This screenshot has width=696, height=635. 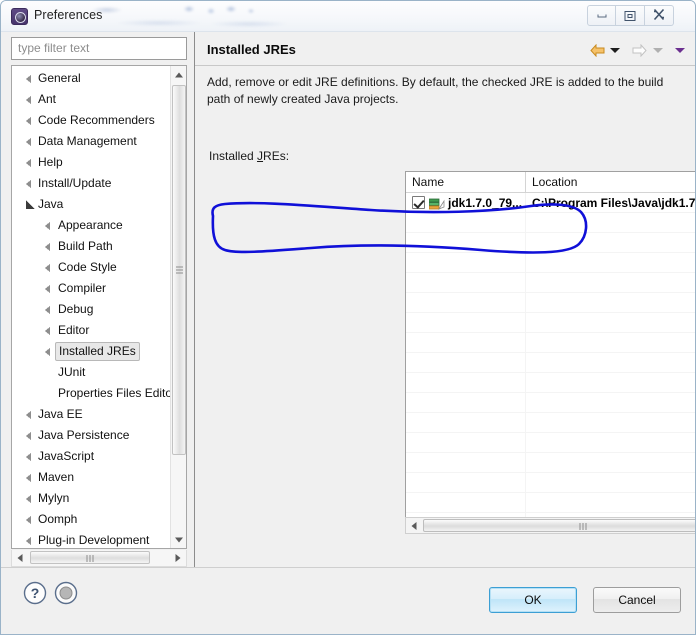 I want to click on column-header-location: Location, so click(x=610, y=182).